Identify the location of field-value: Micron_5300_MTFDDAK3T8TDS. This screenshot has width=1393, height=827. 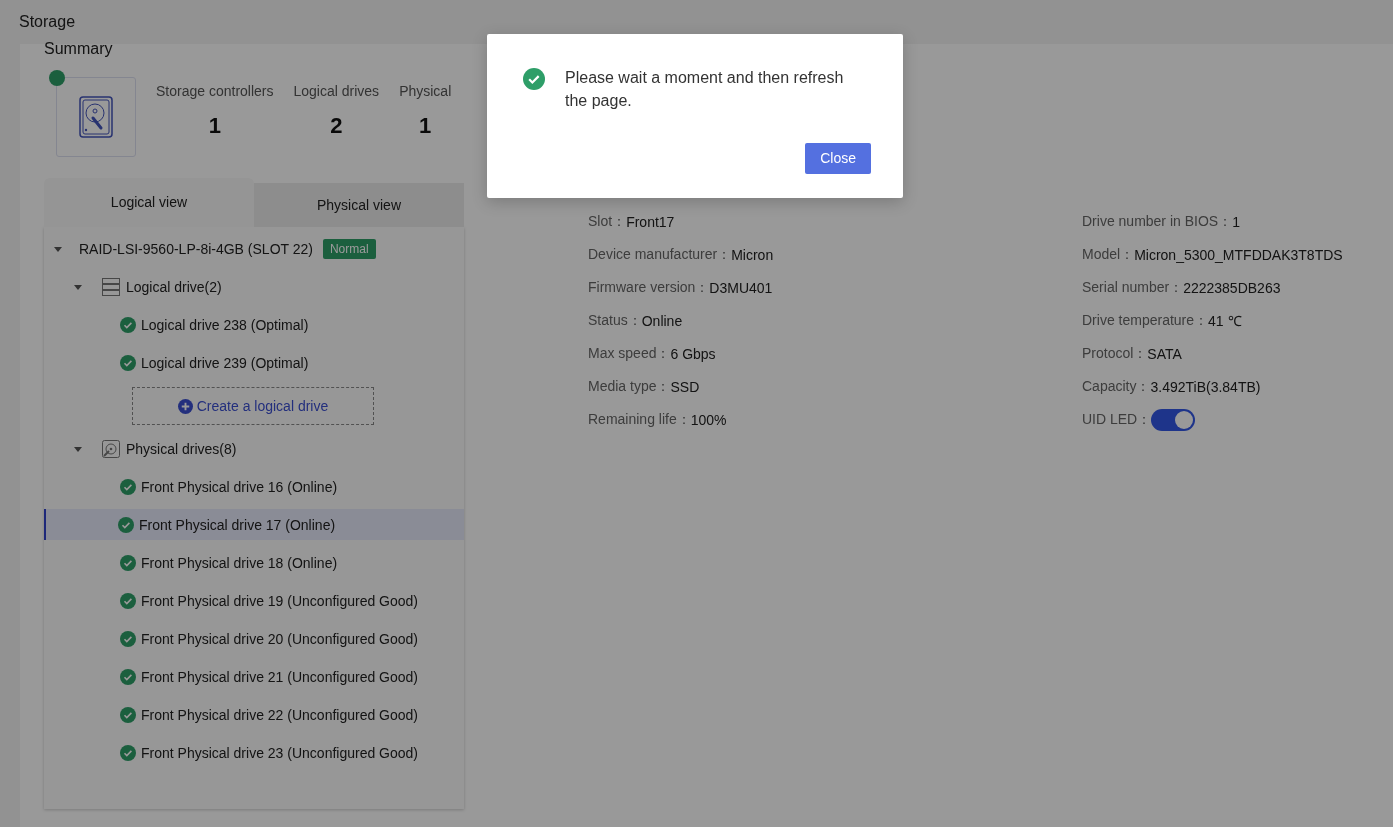
(1238, 254).